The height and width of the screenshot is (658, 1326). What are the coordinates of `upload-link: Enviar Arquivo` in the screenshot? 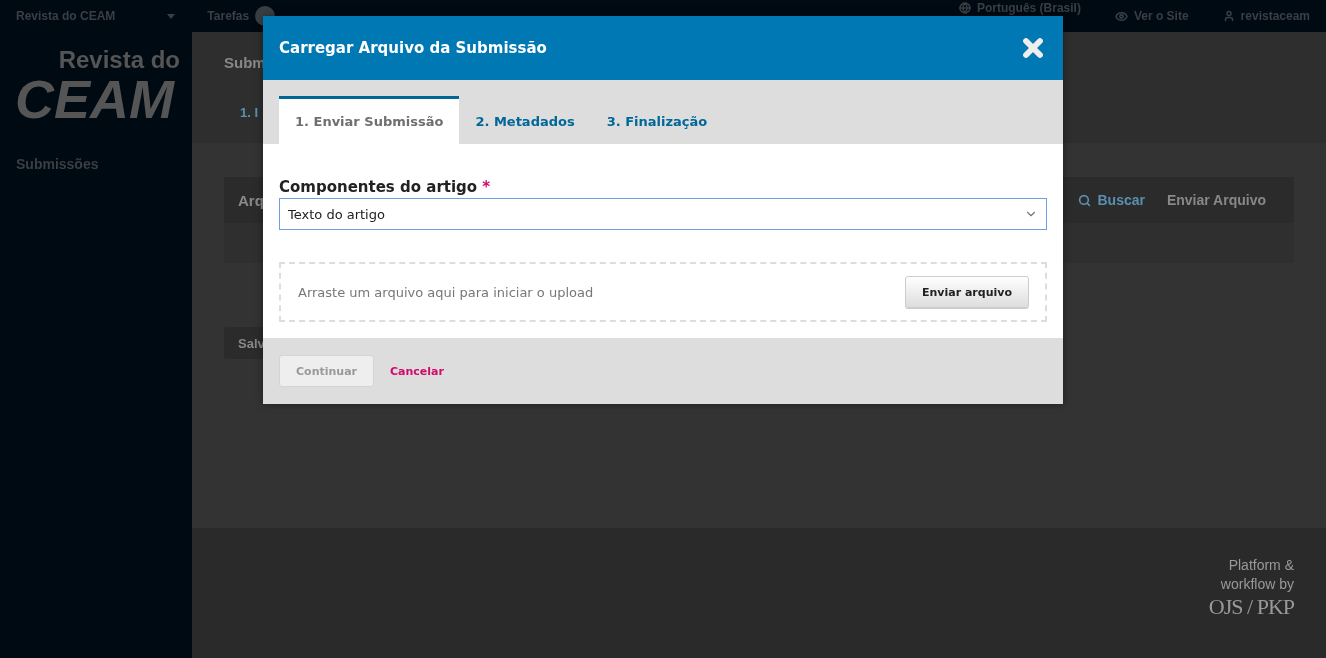 It's located at (1216, 200).